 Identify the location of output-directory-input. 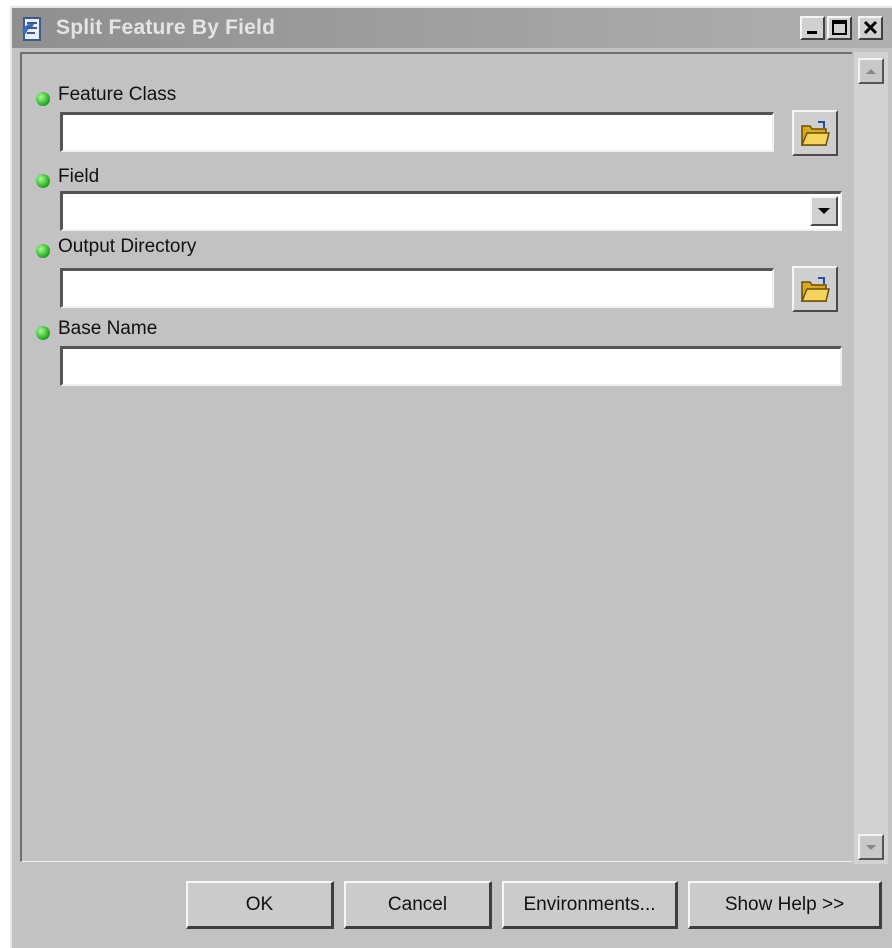
(417, 288).